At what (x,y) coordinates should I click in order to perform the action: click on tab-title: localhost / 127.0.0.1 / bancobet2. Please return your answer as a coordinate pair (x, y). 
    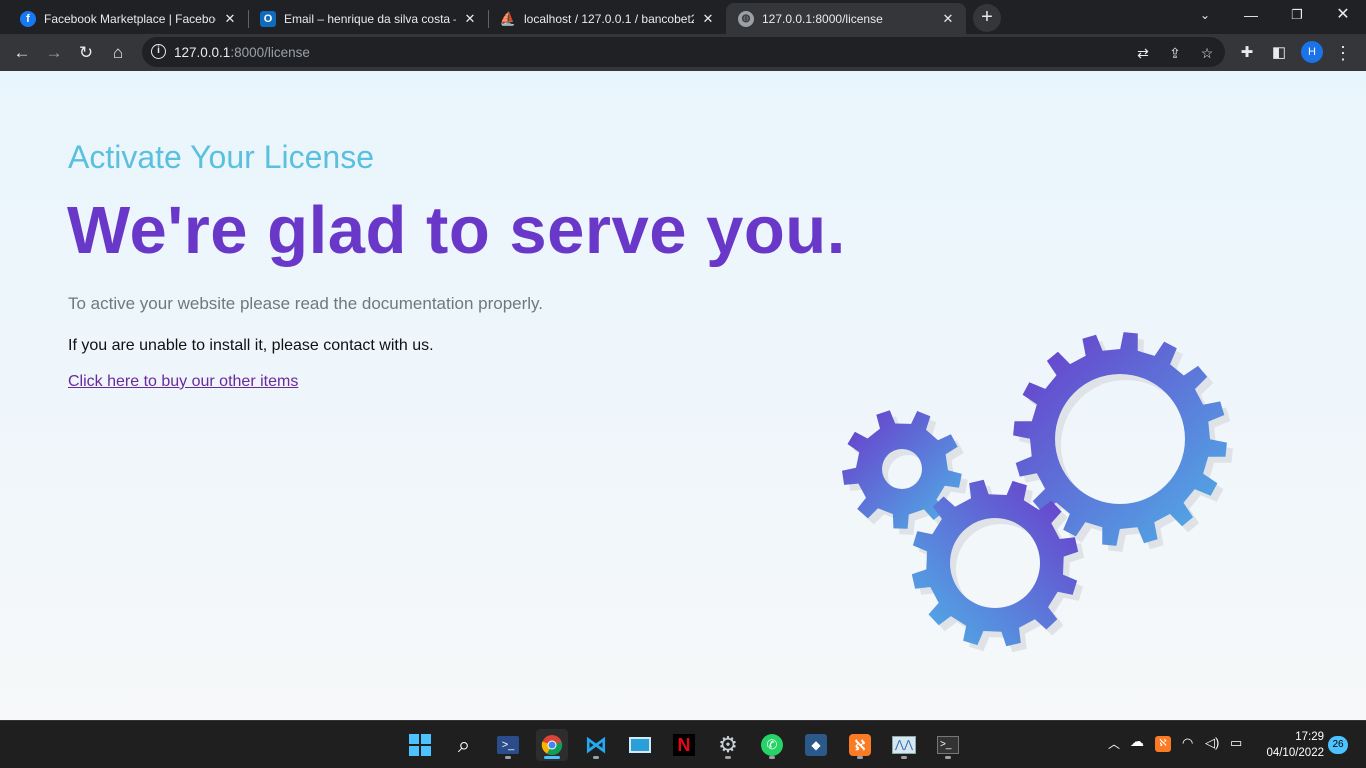
    Looking at the image, I should click on (609, 18).